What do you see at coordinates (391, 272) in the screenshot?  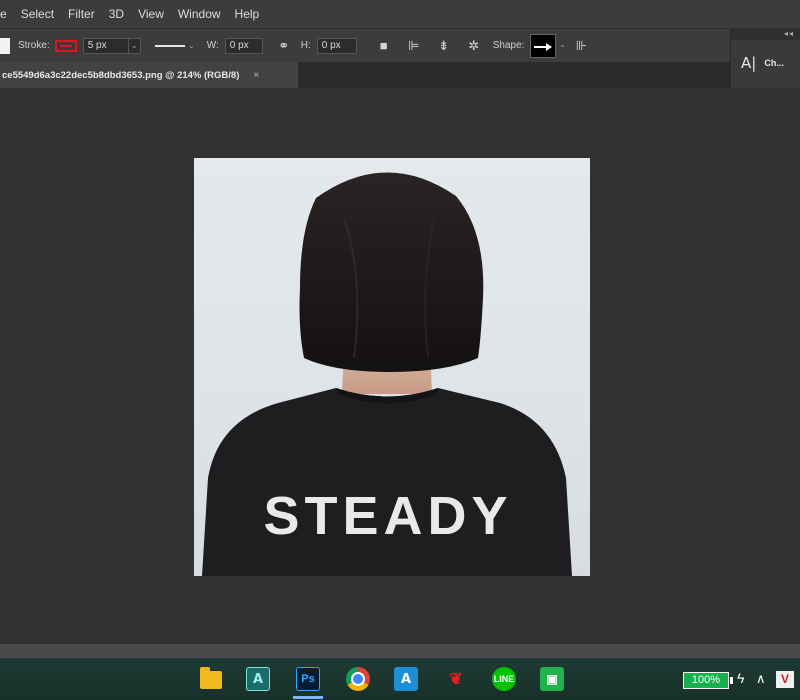 I see `hair` at bounding box center [391, 272].